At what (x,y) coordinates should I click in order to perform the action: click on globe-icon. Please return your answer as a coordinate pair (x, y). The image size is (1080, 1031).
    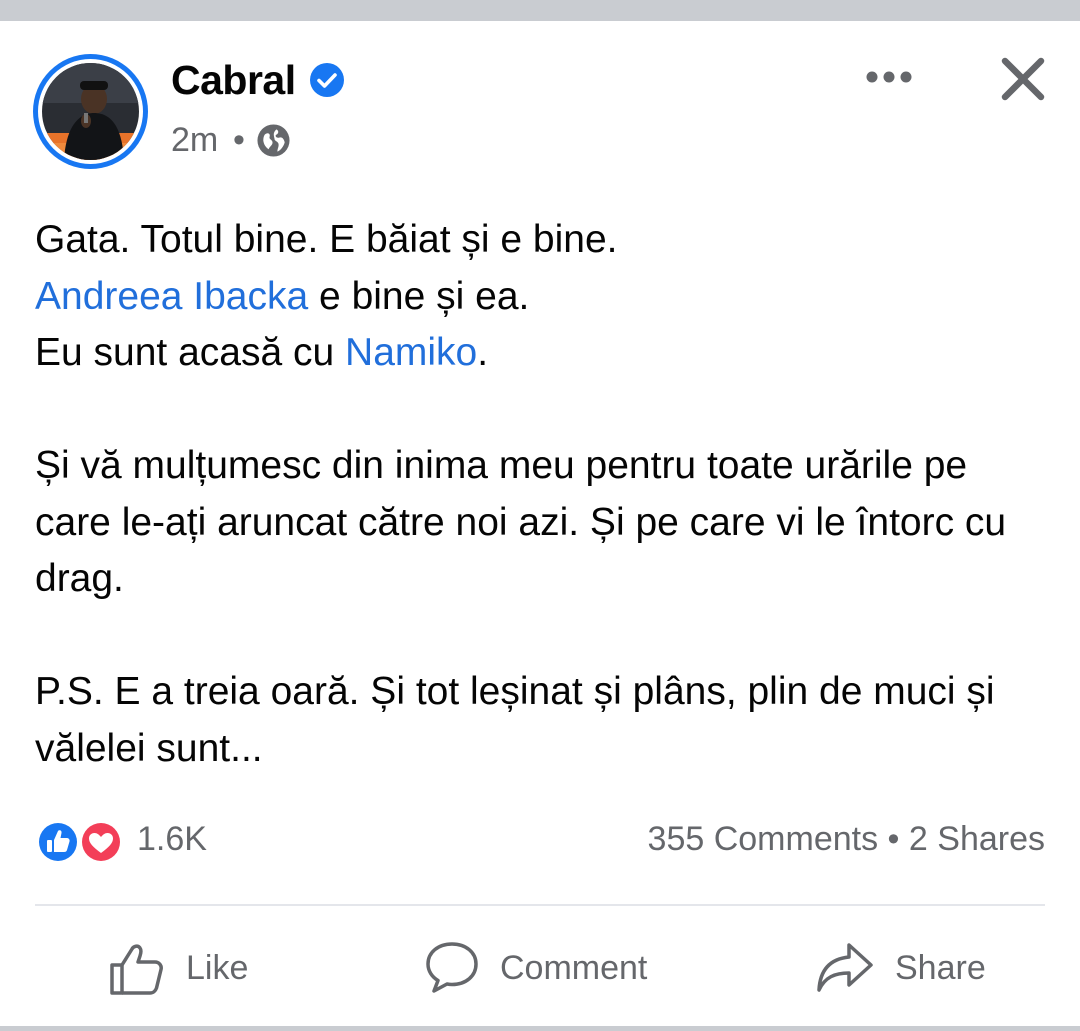
    Looking at the image, I should click on (273, 140).